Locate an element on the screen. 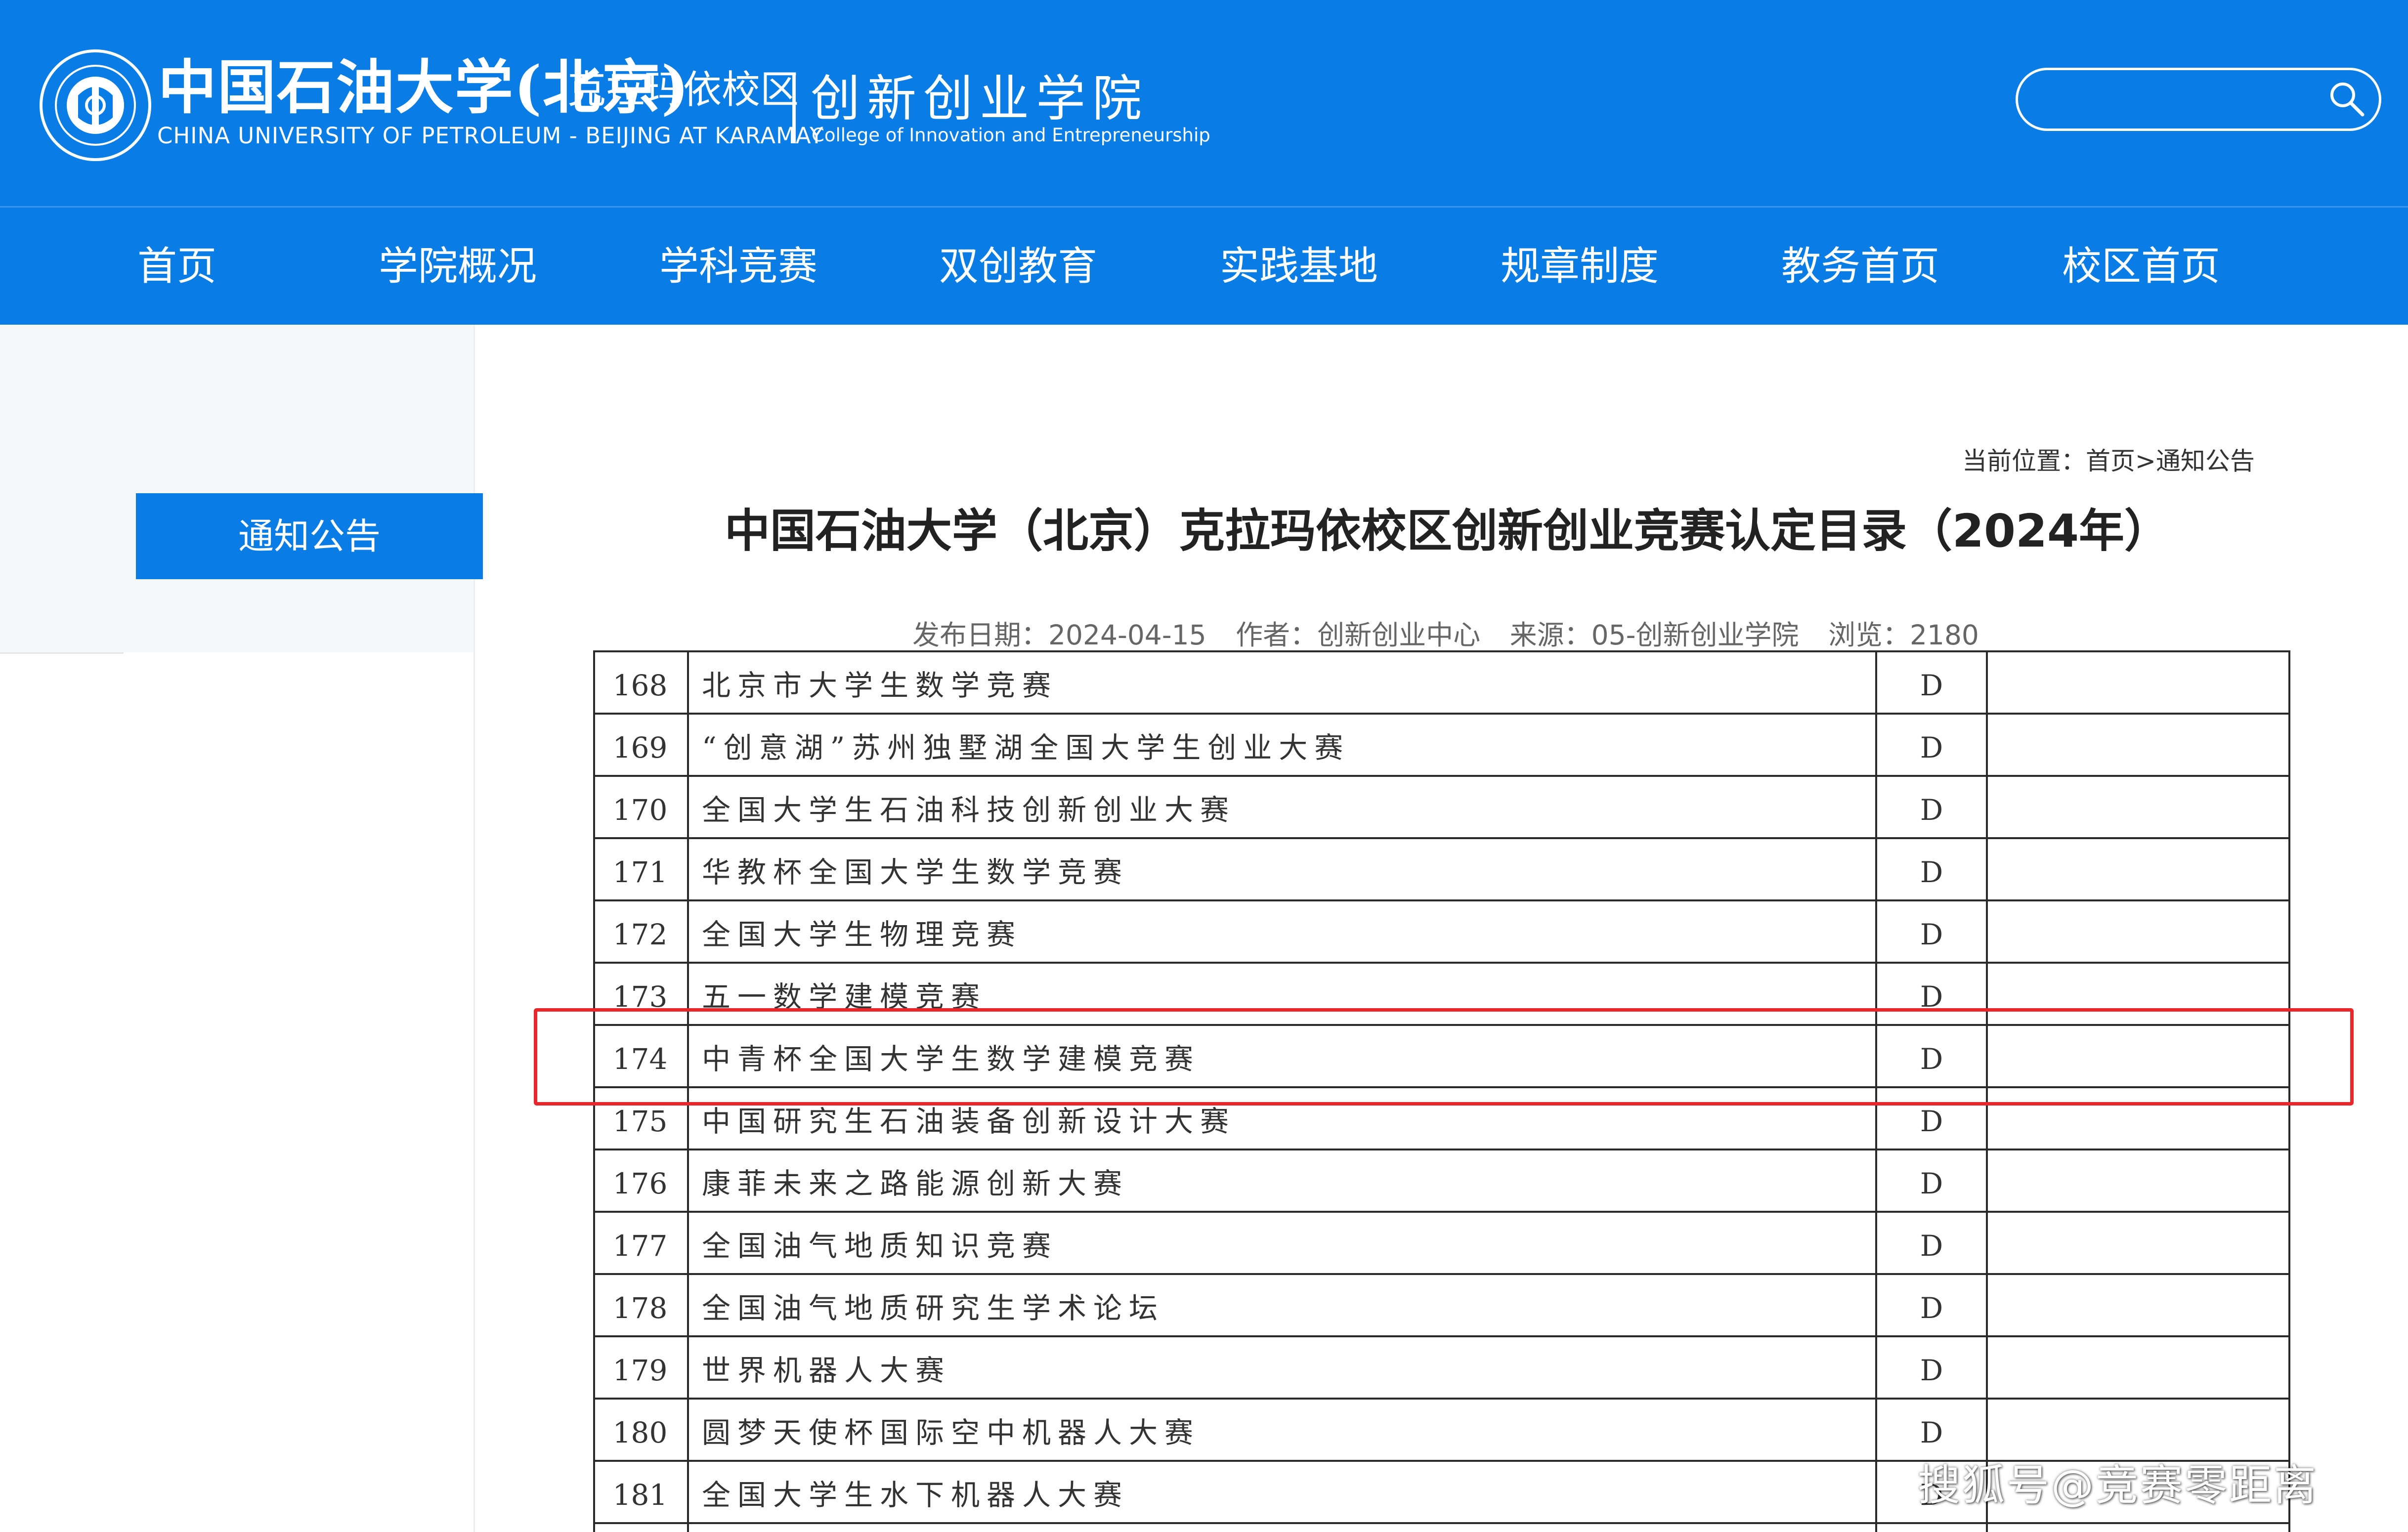 Image resolution: width=2408 pixels, height=1532 pixels. table-row: 178 全国油气地质研究生学术论坛 D is located at coordinates (1442, 1305).